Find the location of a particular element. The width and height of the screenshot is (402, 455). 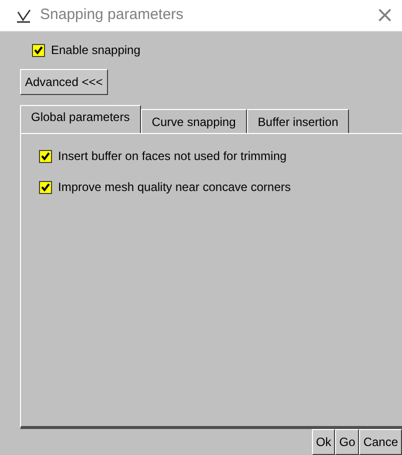

checkbox-label: Insert buffer on faces not used for trimming is located at coordinates (172, 156).